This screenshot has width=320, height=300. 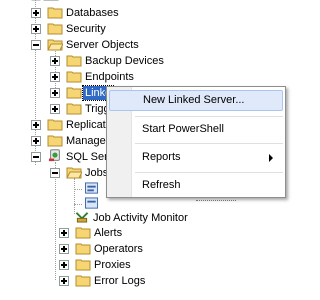 What do you see at coordinates (82, 217) in the screenshot?
I see `job-activity-monitor-icon` at bounding box center [82, 217].